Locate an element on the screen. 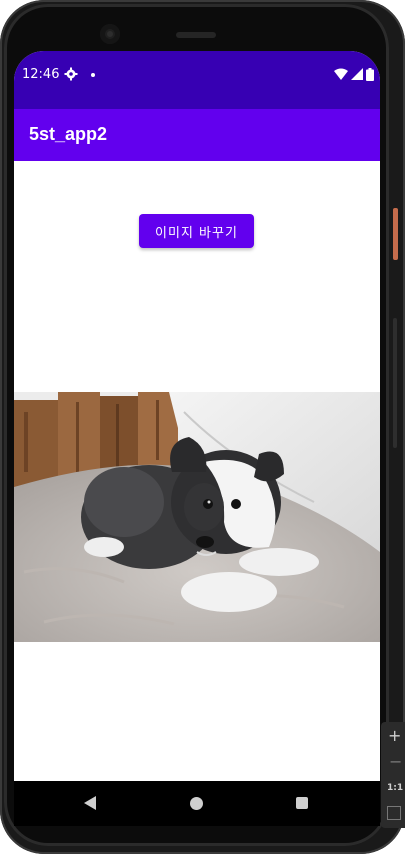  fit-screen-icon is located at coordinates (394, 813).